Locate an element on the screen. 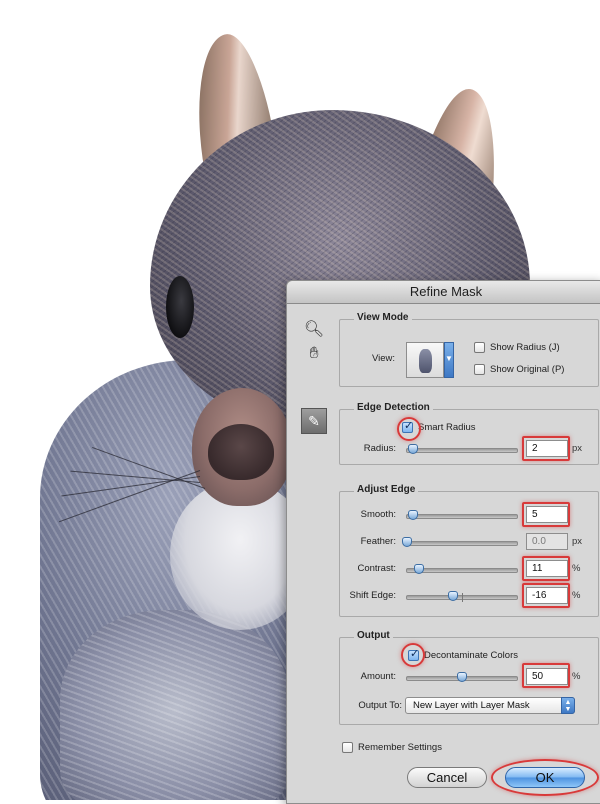  radius-unit: px is located at coordinates (577, 448).